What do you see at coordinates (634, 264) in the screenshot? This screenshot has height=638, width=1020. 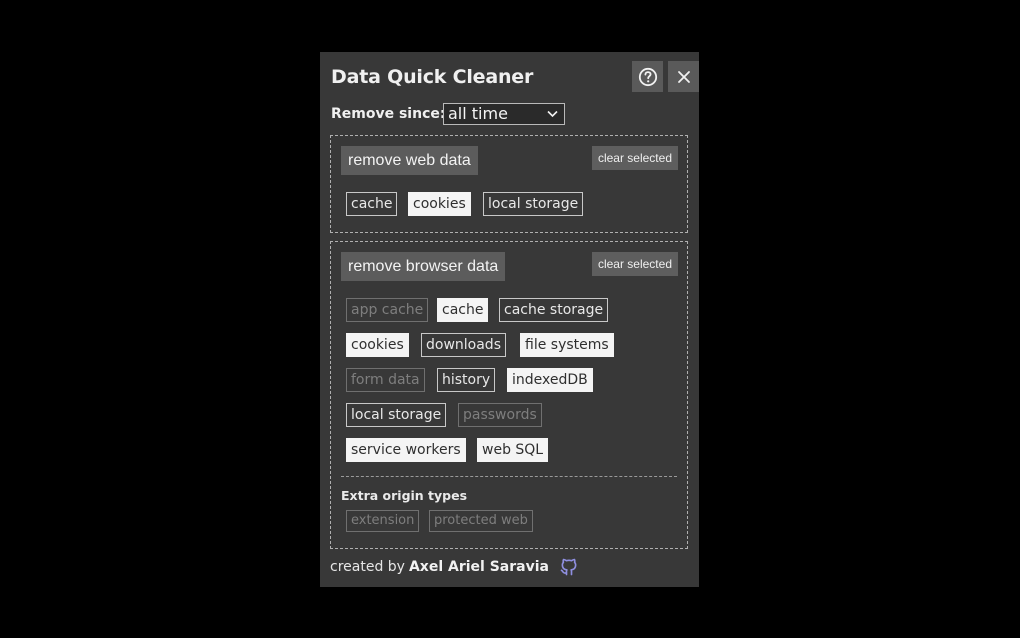 I see `browser-clear-selected-button: clear selected` at bounding box center [634, 264].